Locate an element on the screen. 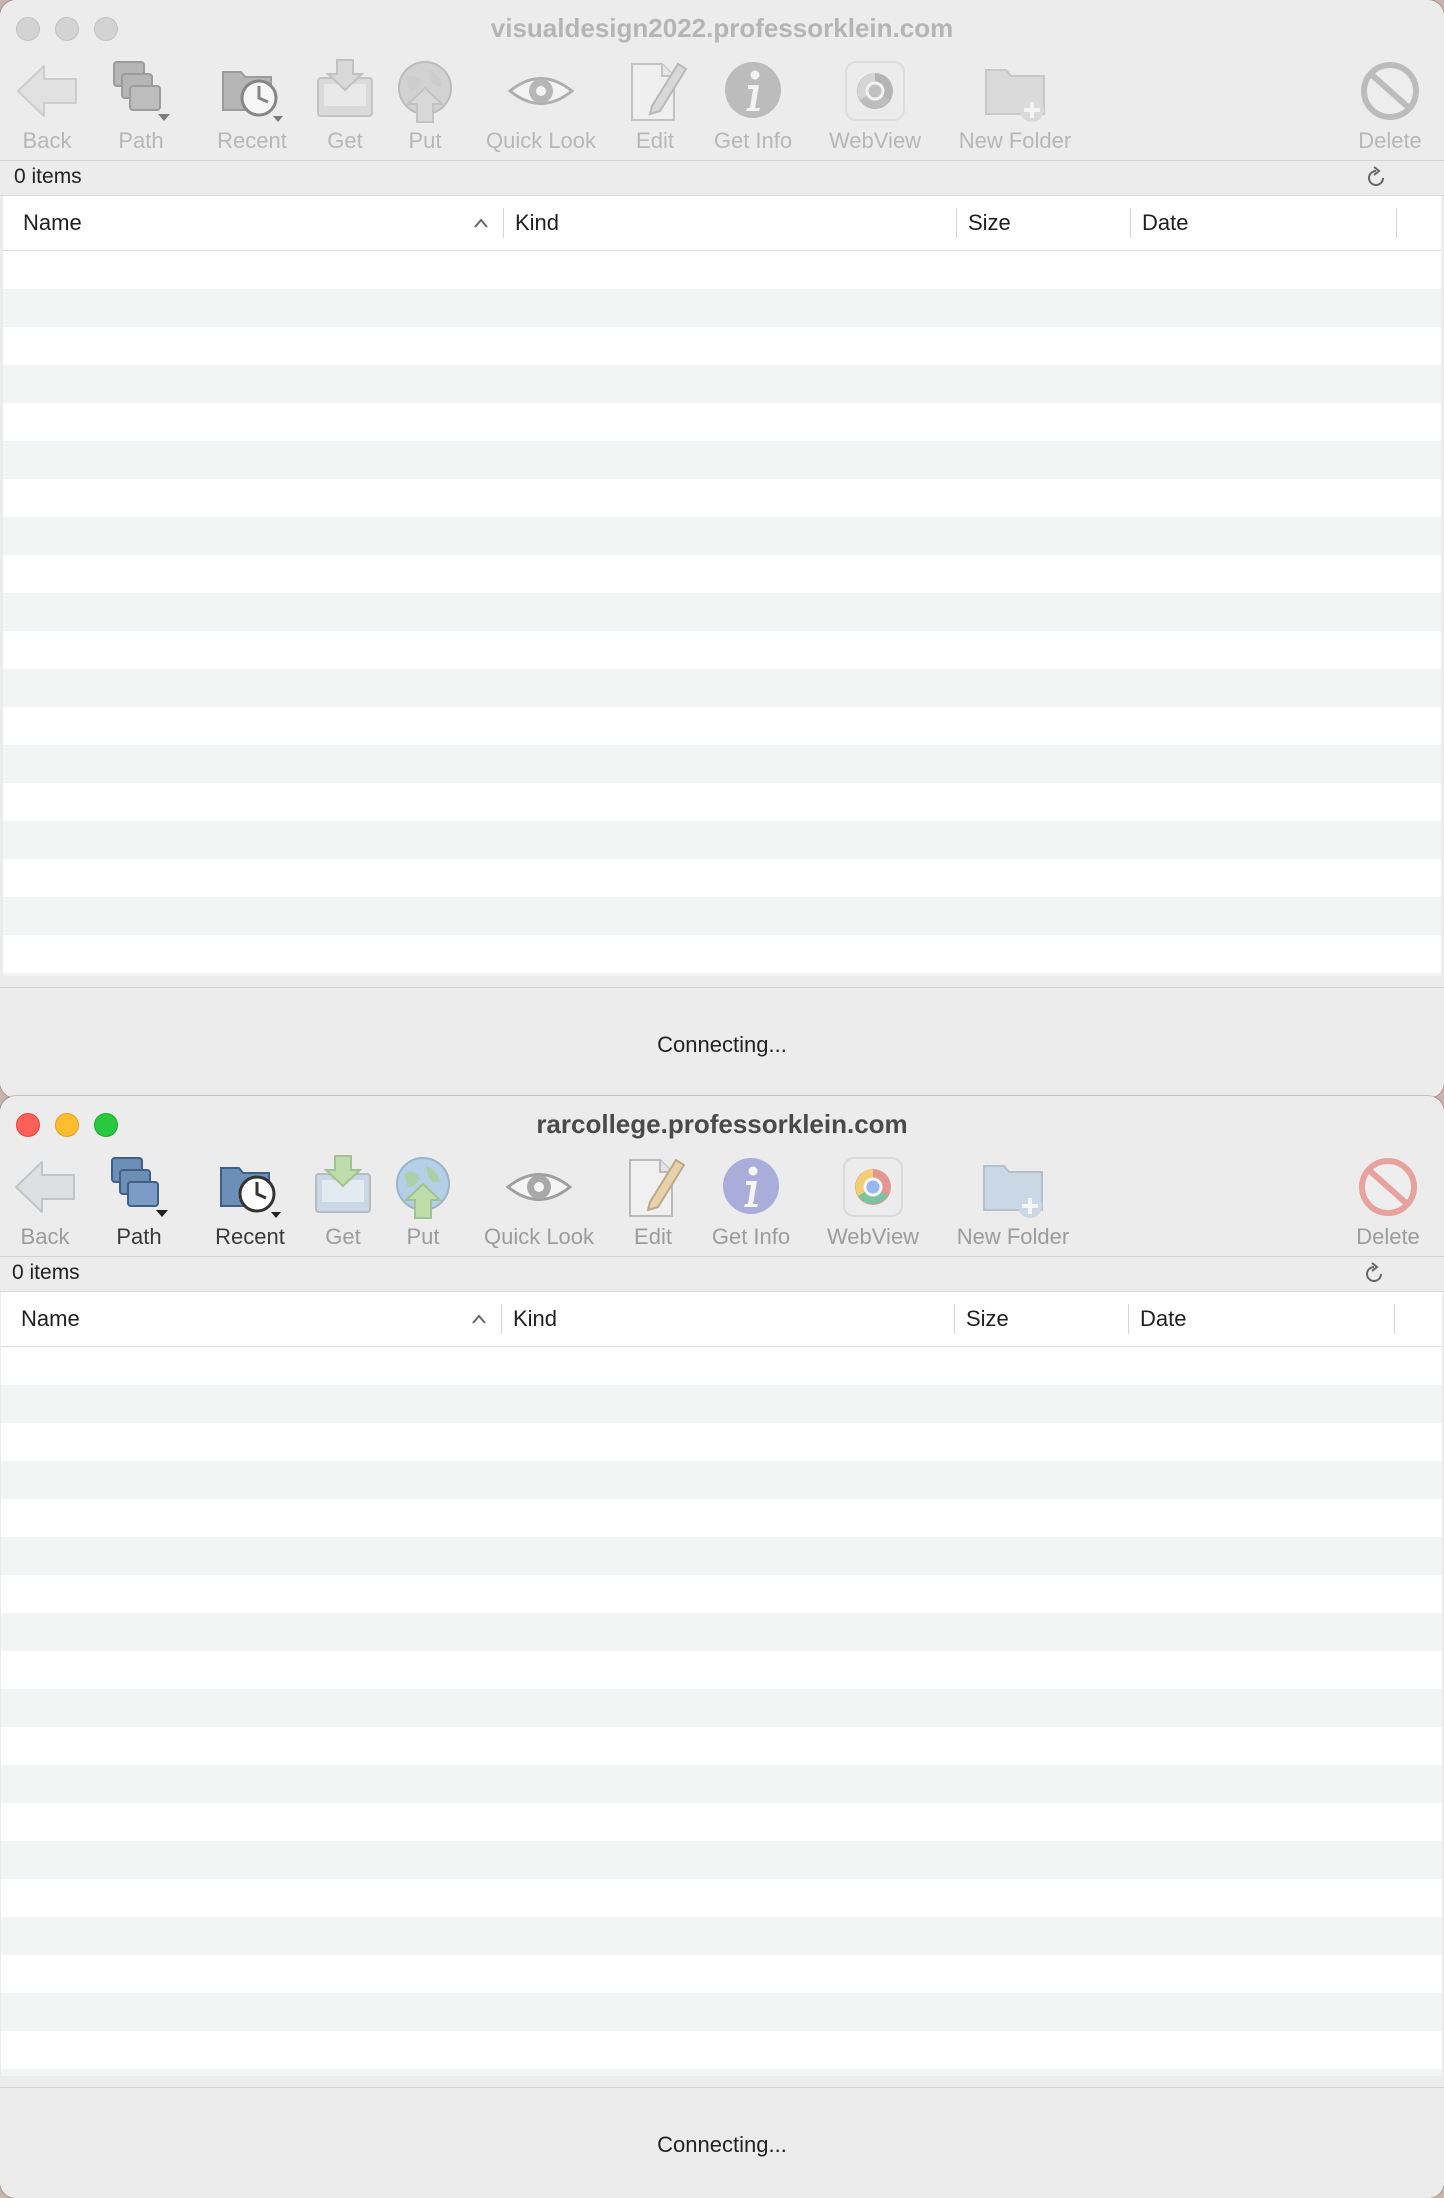  window-title: visualdesign2022.professorklein.com is located at coordinates (722, 28).